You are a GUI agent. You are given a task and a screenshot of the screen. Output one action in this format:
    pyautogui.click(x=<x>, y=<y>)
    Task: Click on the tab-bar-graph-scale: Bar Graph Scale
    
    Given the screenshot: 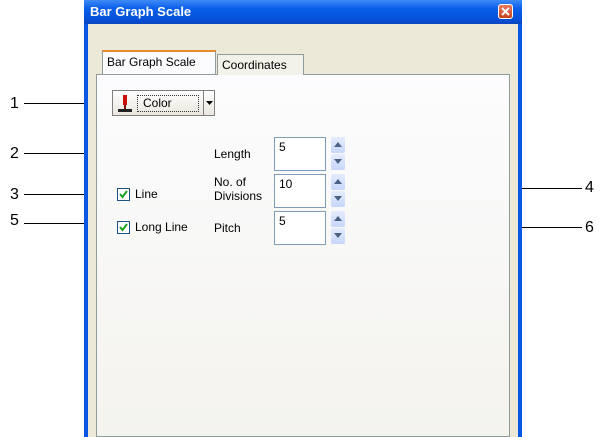 What is the action you would take?
    pyautogui.click(x=159, y=62)
    